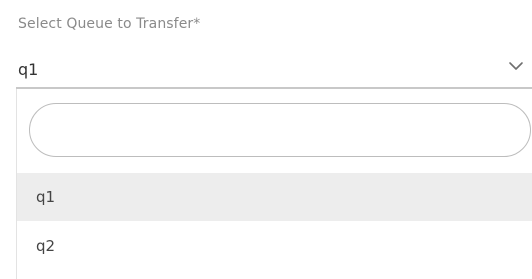  What do you see at coordinates (28, 69) in the screenshot?
I see `queue-select-value: q1` at bounding box center [28, 69].